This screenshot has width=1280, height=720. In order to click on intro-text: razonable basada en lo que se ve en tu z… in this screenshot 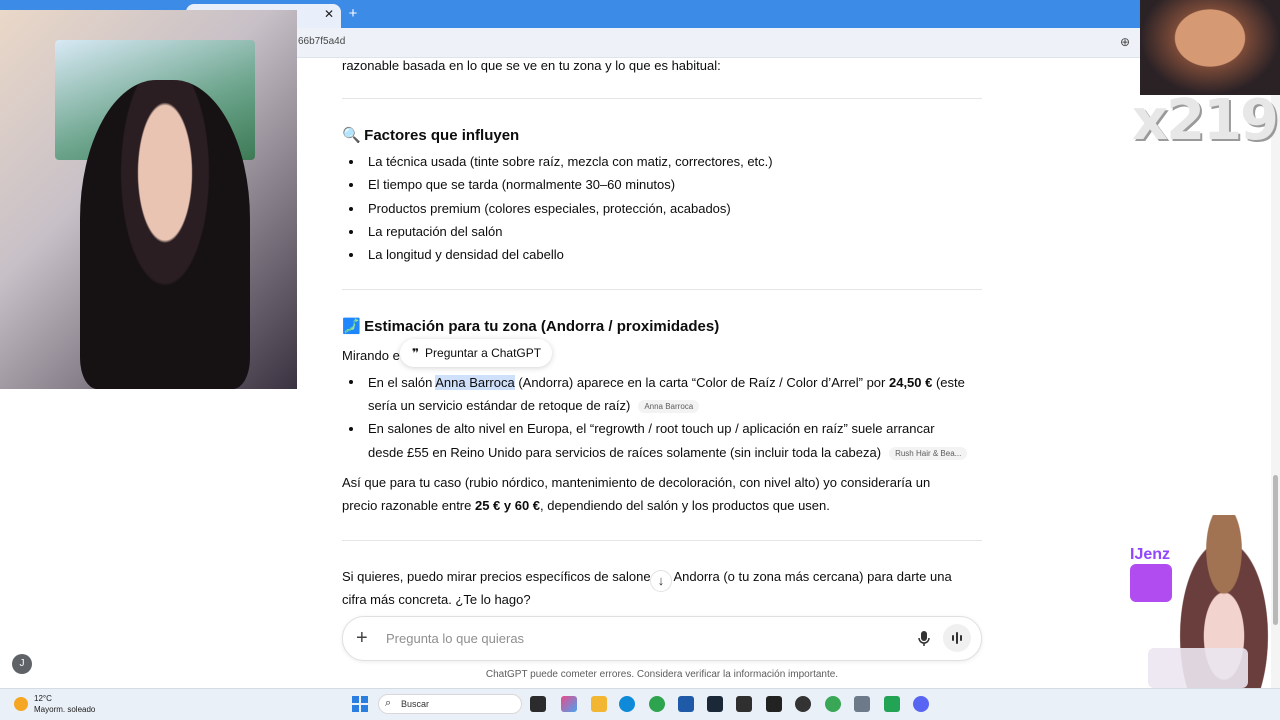, I will do `click(531, 65)`.